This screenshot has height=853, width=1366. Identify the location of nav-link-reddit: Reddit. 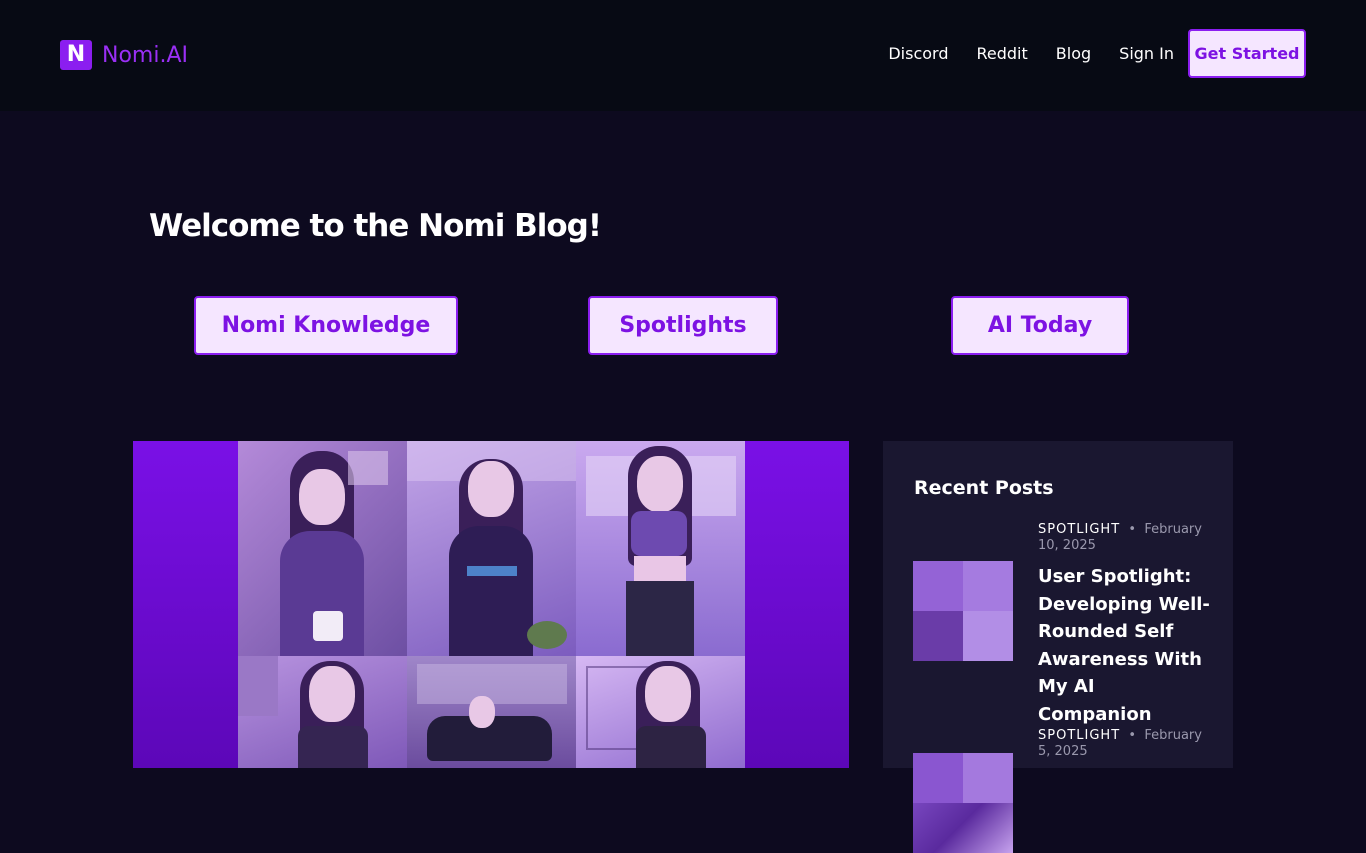
(1002, 53).